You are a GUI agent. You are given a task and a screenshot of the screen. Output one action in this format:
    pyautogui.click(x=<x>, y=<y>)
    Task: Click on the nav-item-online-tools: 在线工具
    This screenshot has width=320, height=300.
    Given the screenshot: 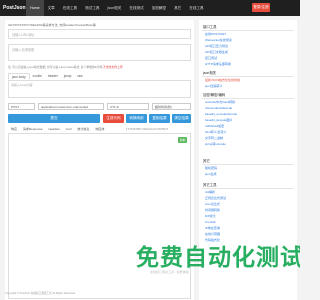 What is the action you would take?
    pyautogui.click(x=70, y=8)
    